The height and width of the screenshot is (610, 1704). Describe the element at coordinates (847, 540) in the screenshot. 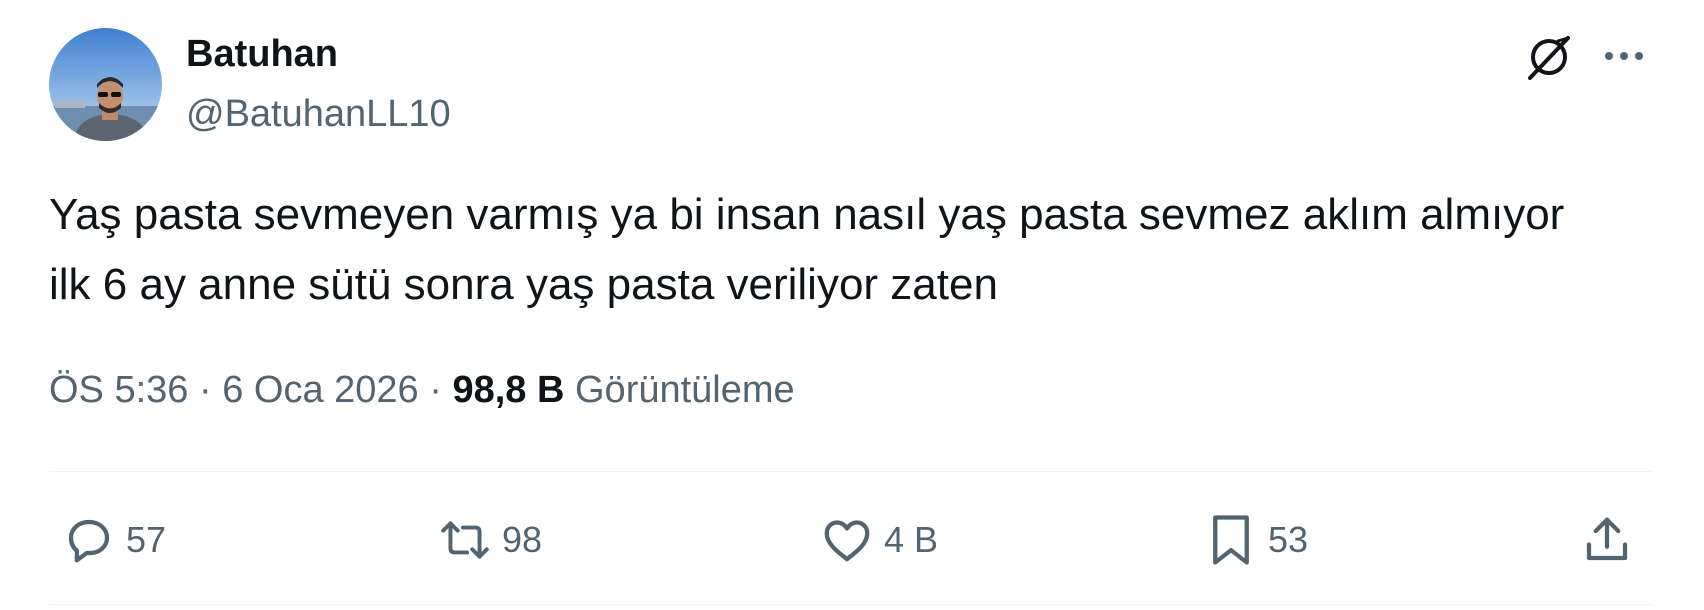

I see `heart-icon` at that location.